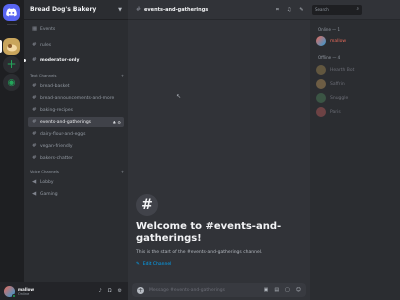  Describe the element at coordinates (64, 291) in the screenshot. I see `user-panel: mallow Online ♪ Ω ⚙` at that location.